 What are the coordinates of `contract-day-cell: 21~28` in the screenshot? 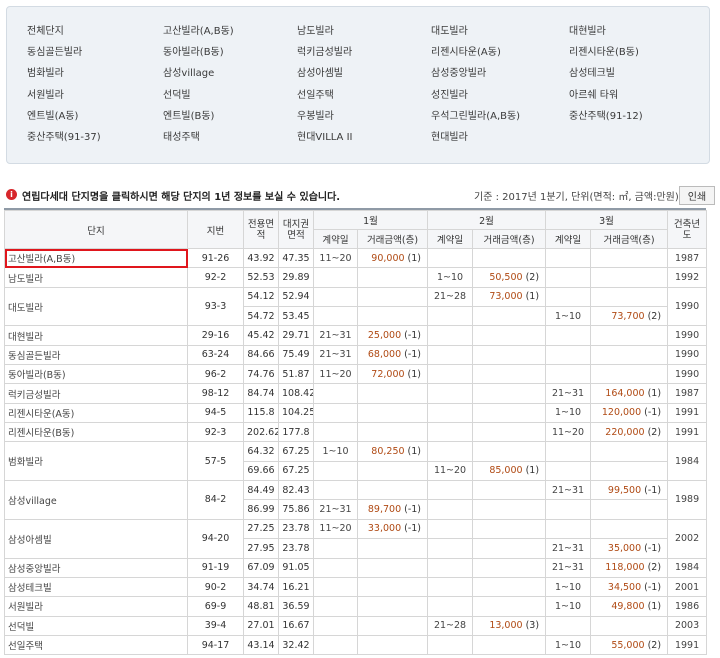 It's located at (450, 297).